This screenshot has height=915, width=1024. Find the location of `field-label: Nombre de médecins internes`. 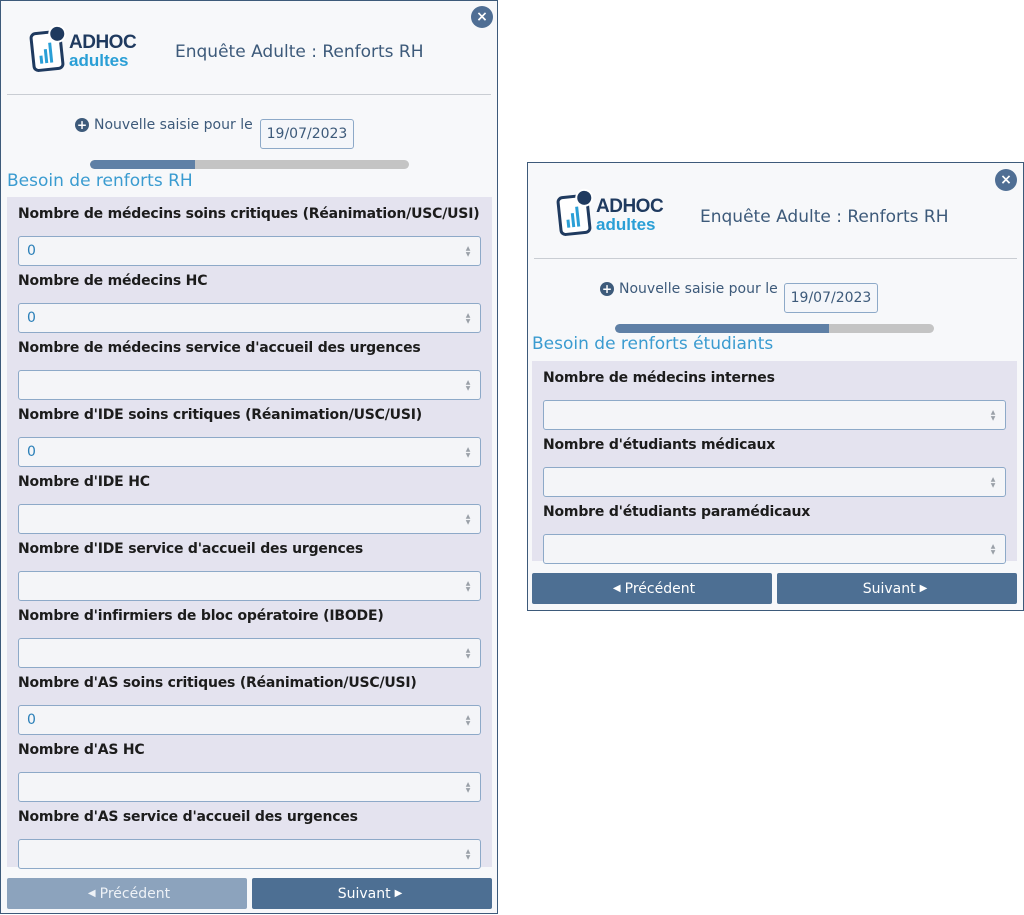

field-label: Nombre de médecins internes is located at coordinates (659, 378).